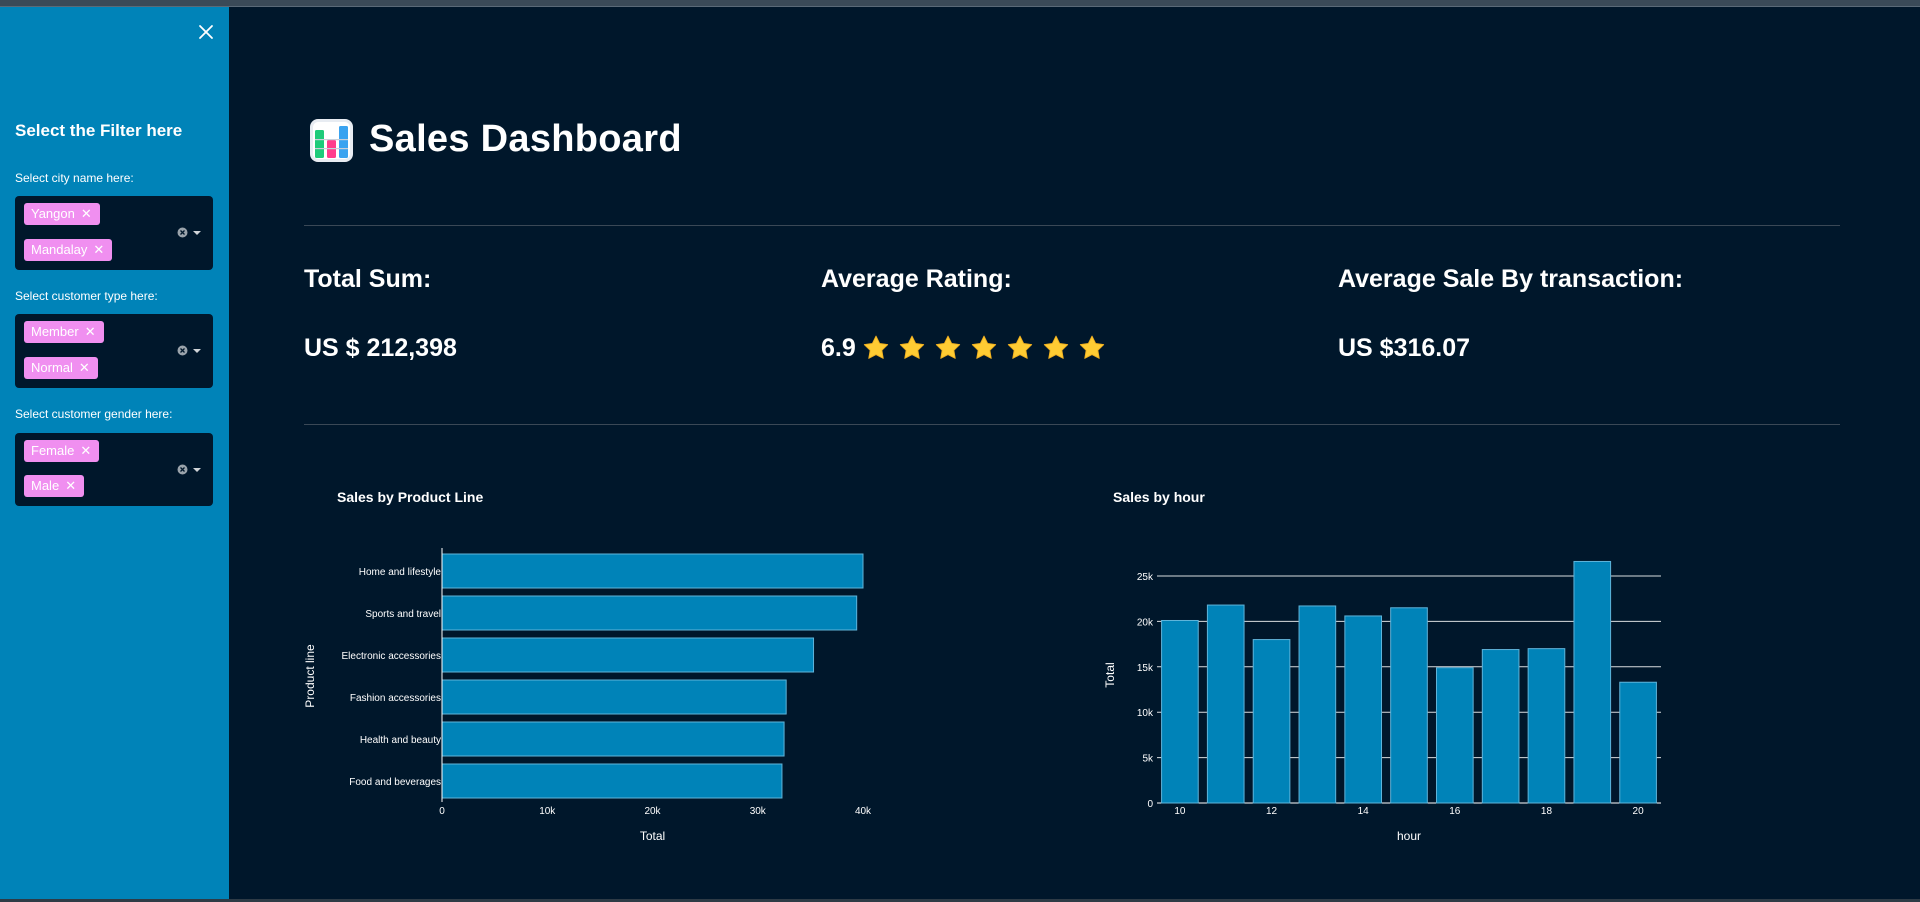  What do you see at coordinates (1547, 811) in the screenshot?
I see `x-tick-label: 18` at bounding box center [1547, 811].